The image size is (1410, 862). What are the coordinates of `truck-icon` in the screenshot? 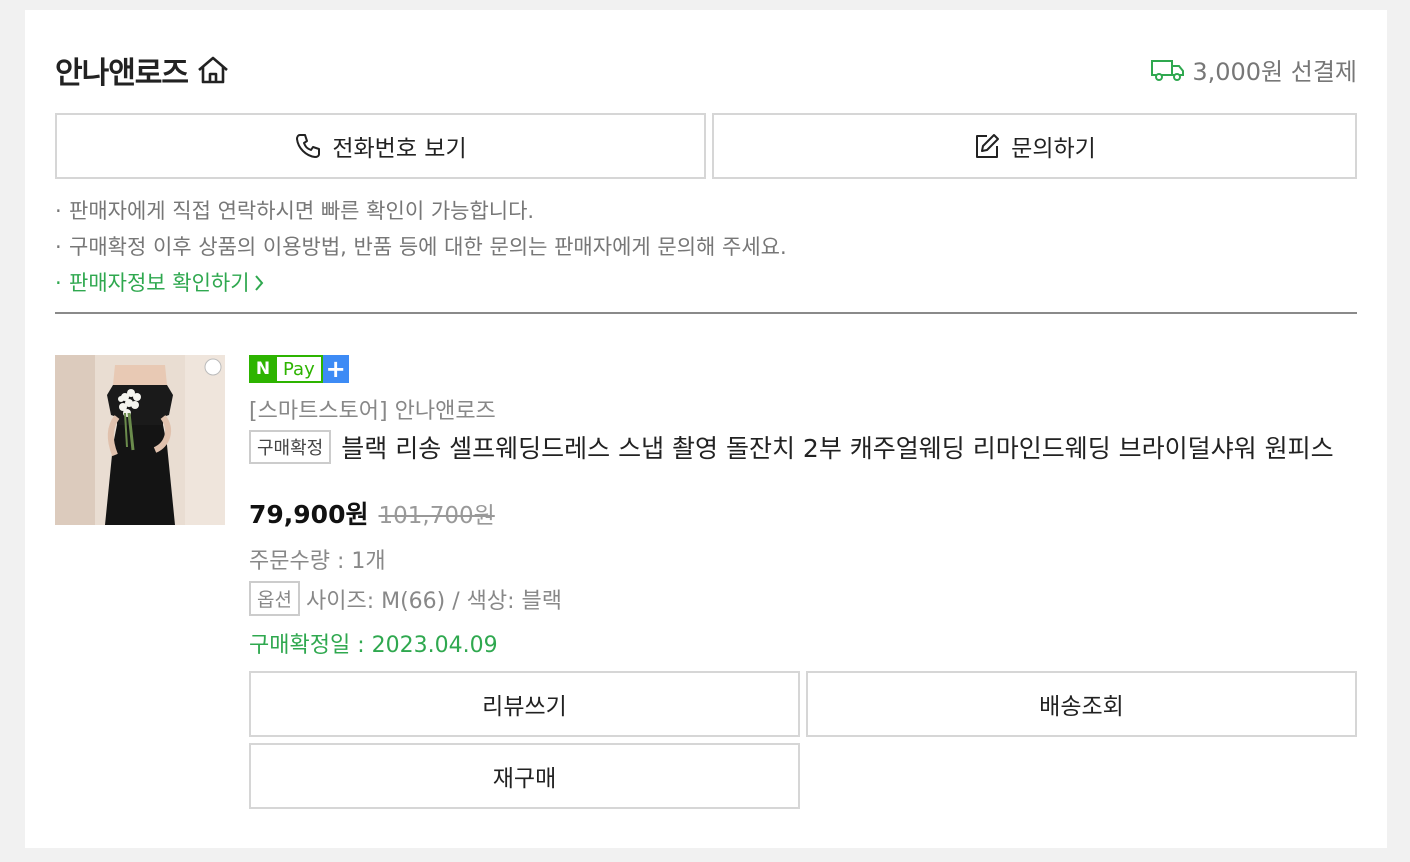 It's located at (1168, 70).